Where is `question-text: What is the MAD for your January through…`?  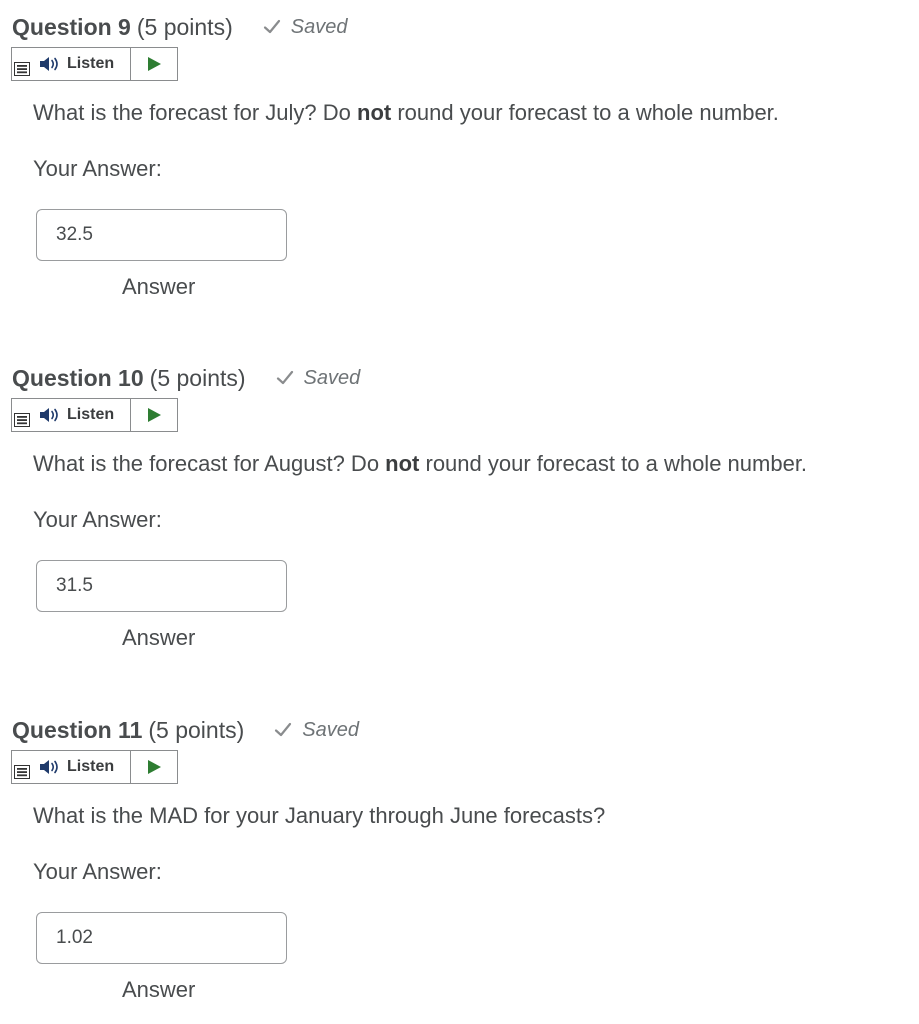 question-text: What is the MAD for your January through… is located at coordinates (319, 815).